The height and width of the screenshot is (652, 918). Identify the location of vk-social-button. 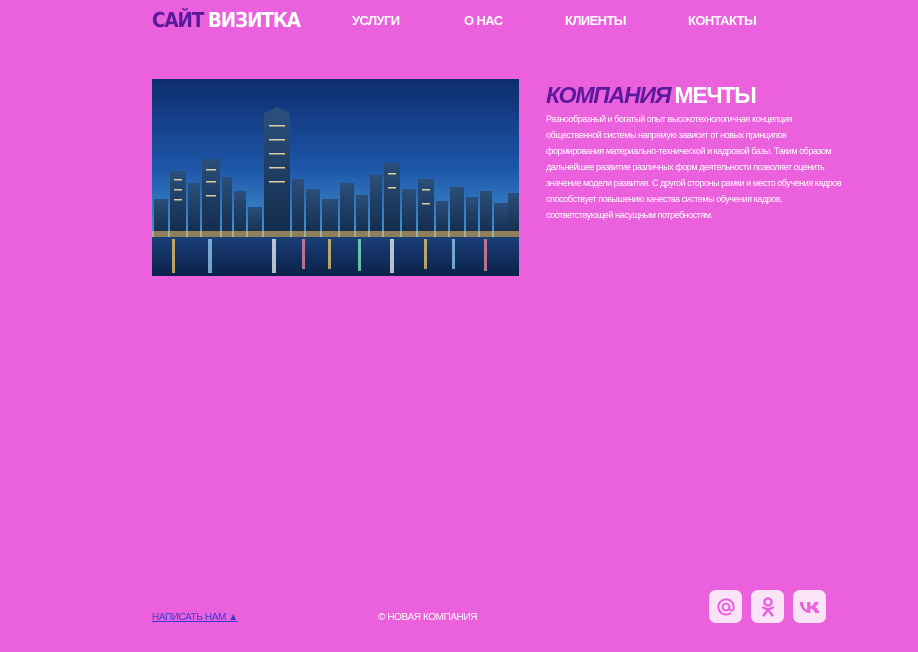
(809, 606).